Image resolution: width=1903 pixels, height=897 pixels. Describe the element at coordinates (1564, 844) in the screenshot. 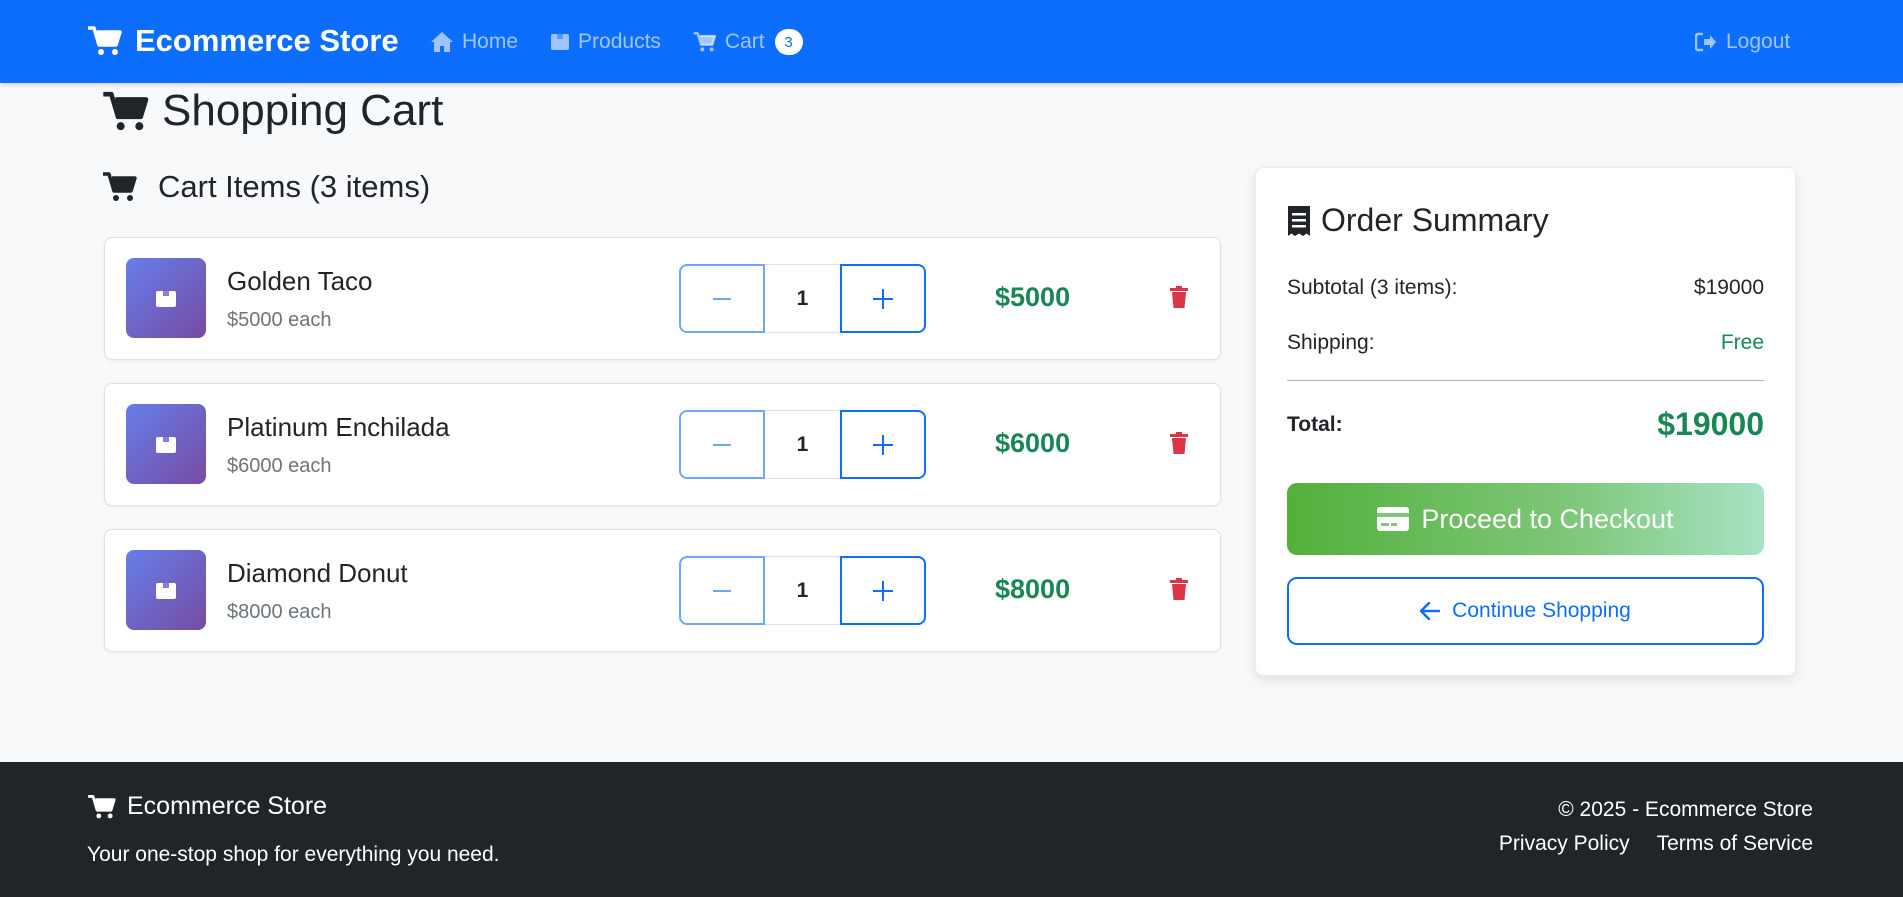

I see `privacy-policy-link: Privacy Policy` at that location.